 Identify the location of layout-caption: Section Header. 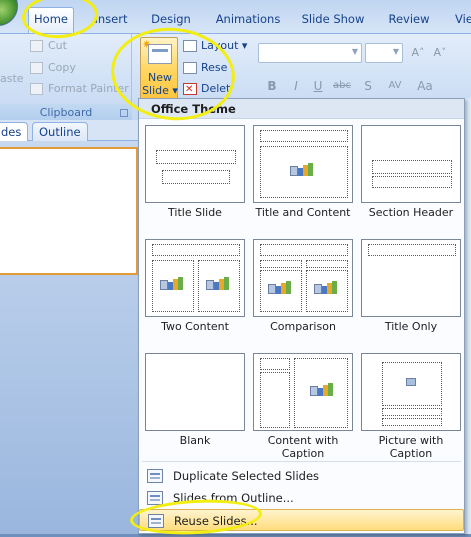
(411, 212).